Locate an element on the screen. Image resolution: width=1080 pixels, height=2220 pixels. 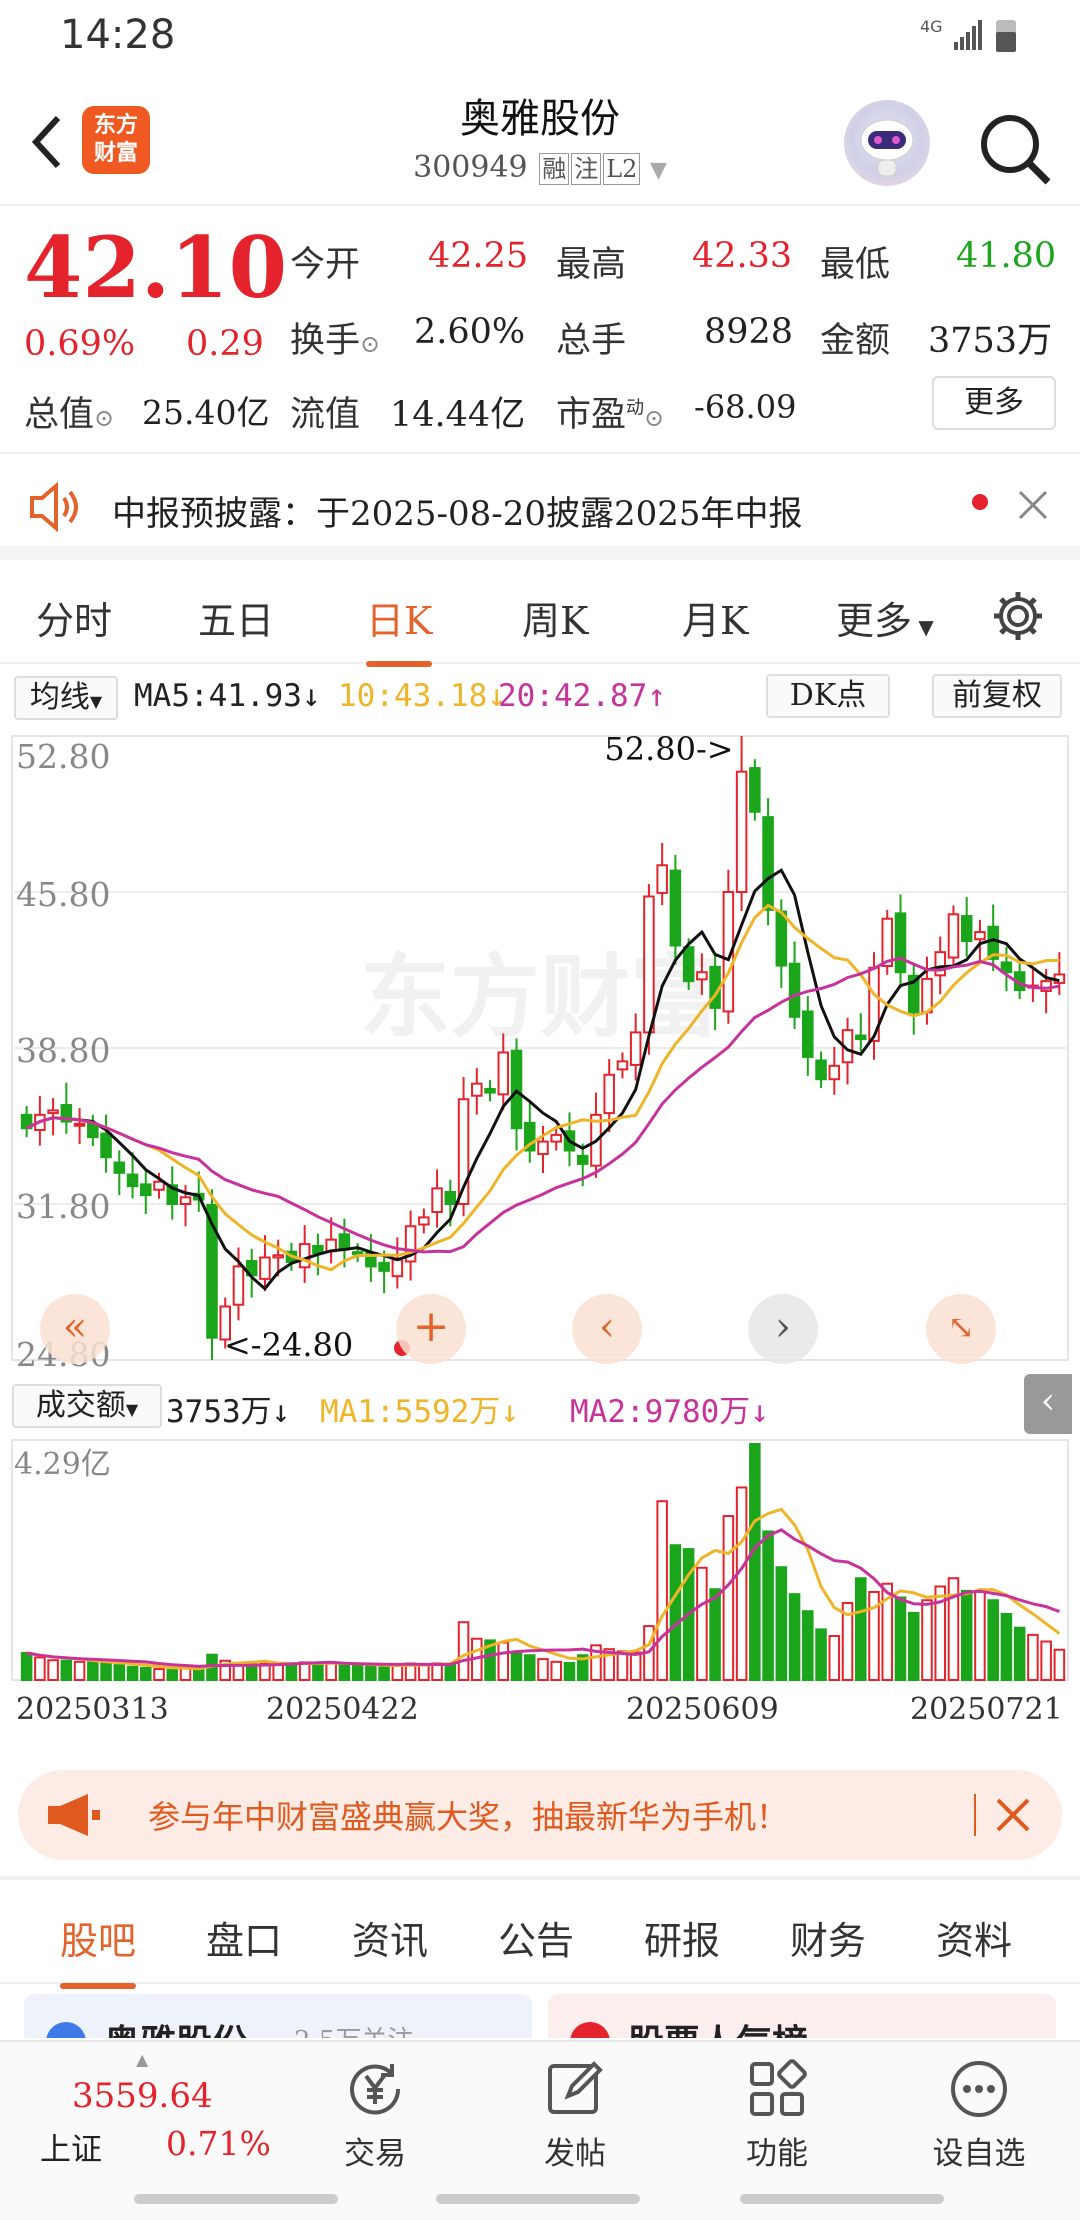
rewind-button: « is located at coordinates (75, 1329).